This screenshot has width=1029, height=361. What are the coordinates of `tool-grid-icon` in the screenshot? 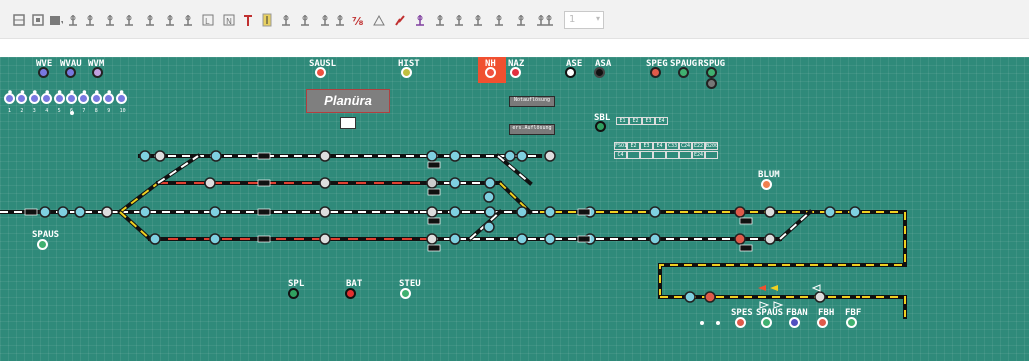 It's located at (38, 20).